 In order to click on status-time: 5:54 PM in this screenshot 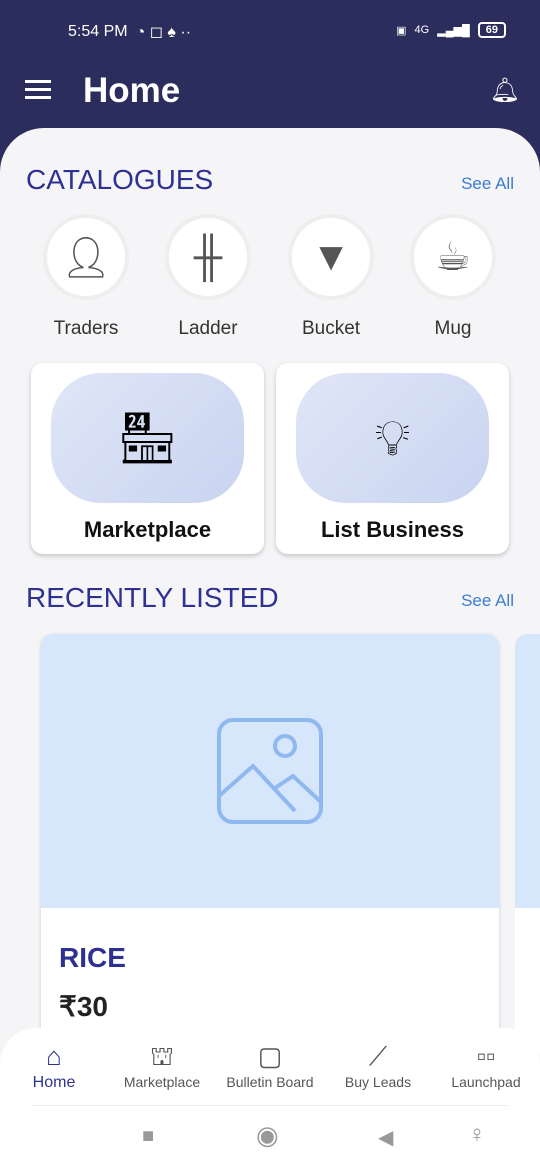, I will do `click(98, 31)`.